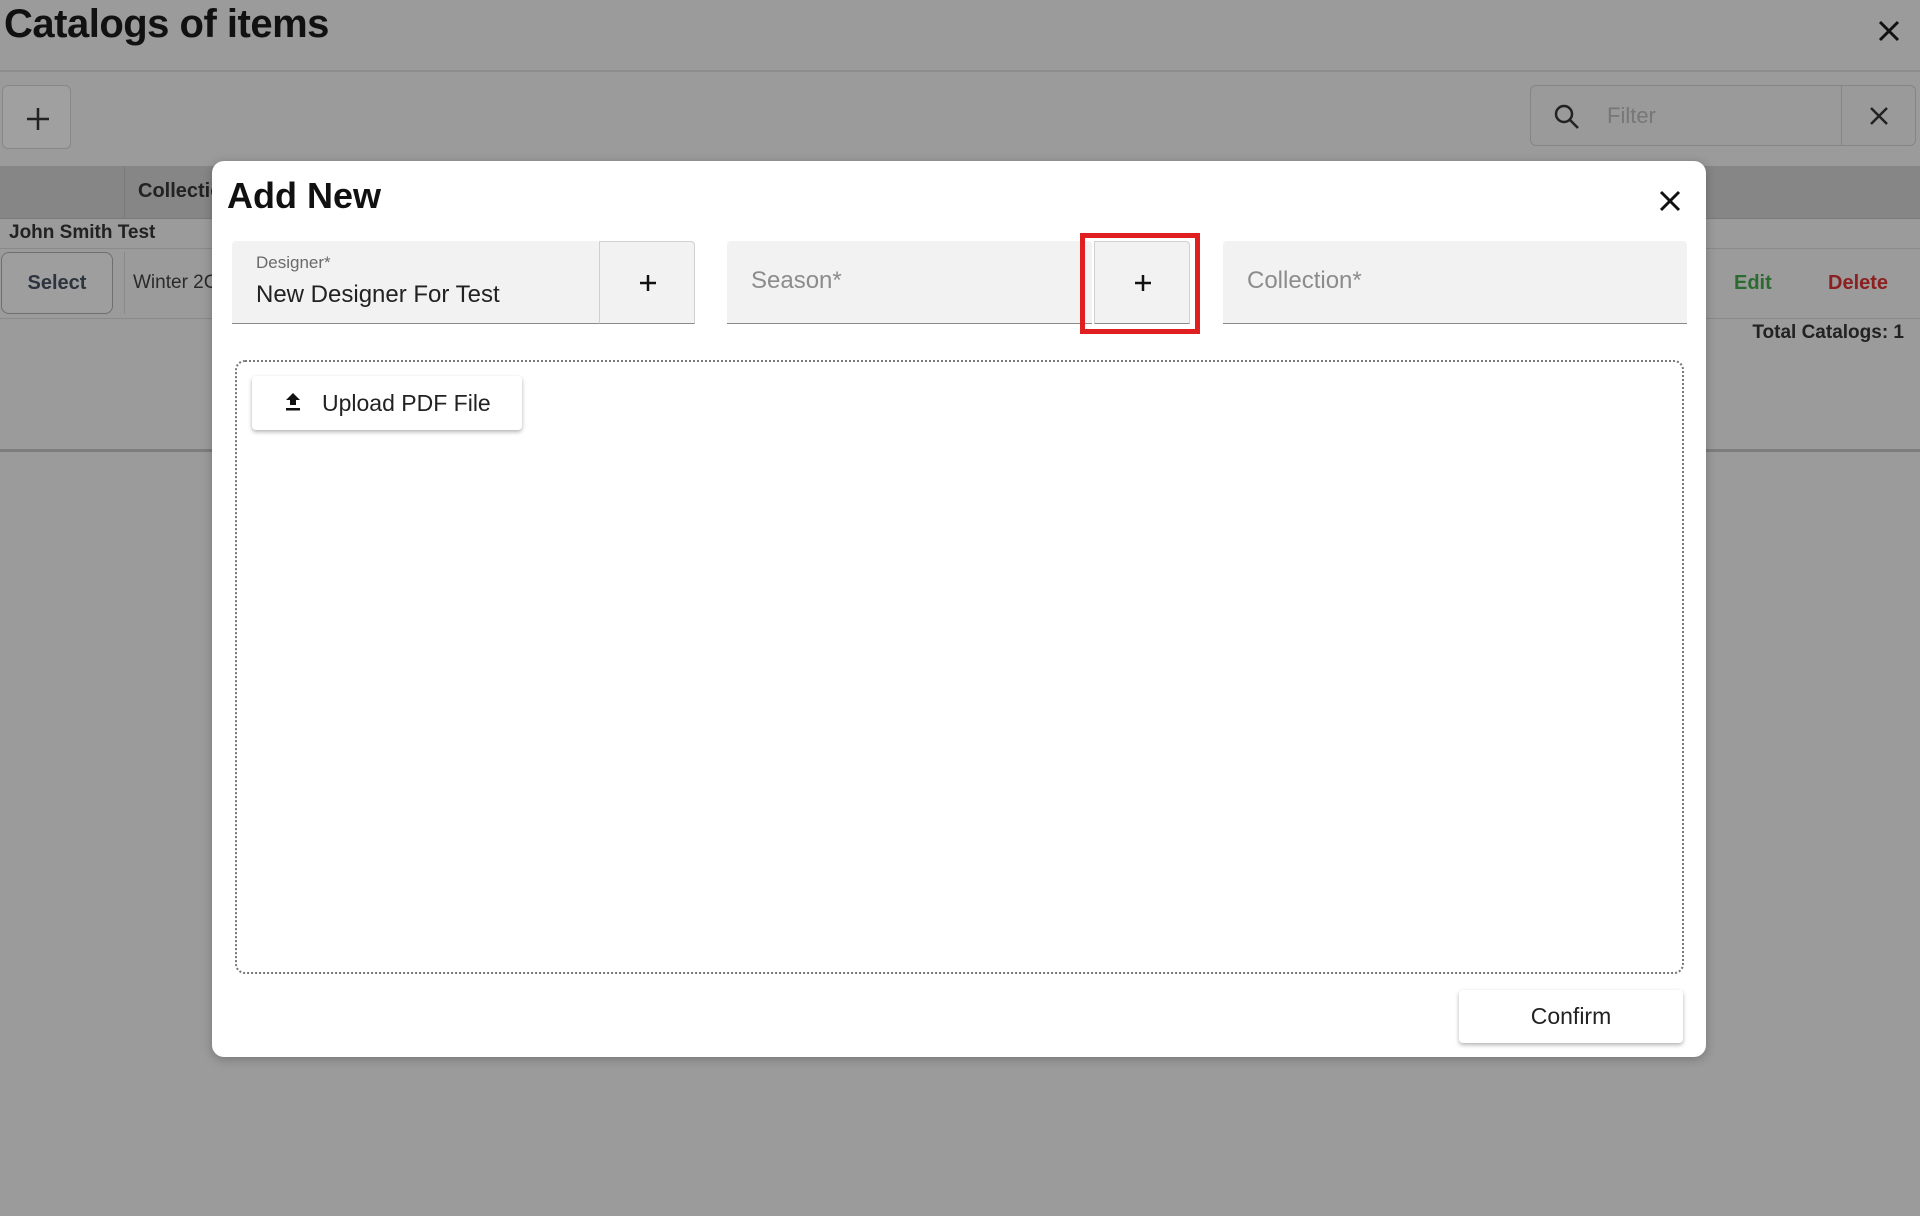 This screenshot has height=1216, width=1920. What do you see at coordinates (909, 282) in the screenshot?
I see `season-field: Season*` at bounding box center [909, 282].